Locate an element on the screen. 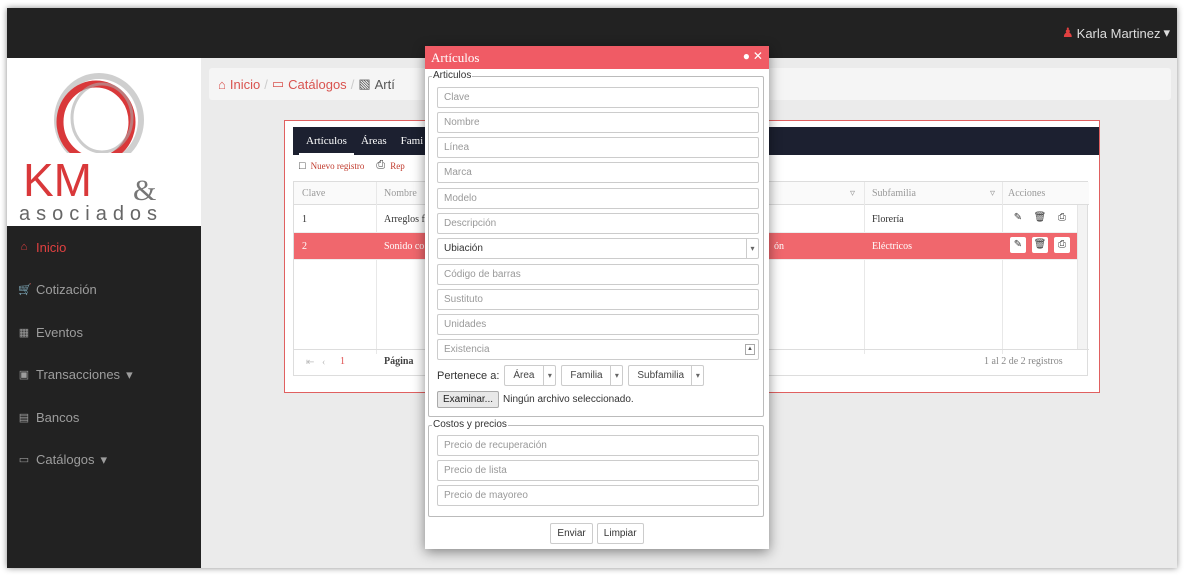 Image resolution: width=1184 pixels, height=575 pixels. sidebar-item-label: Bancos is located at coordinates (58, 417).